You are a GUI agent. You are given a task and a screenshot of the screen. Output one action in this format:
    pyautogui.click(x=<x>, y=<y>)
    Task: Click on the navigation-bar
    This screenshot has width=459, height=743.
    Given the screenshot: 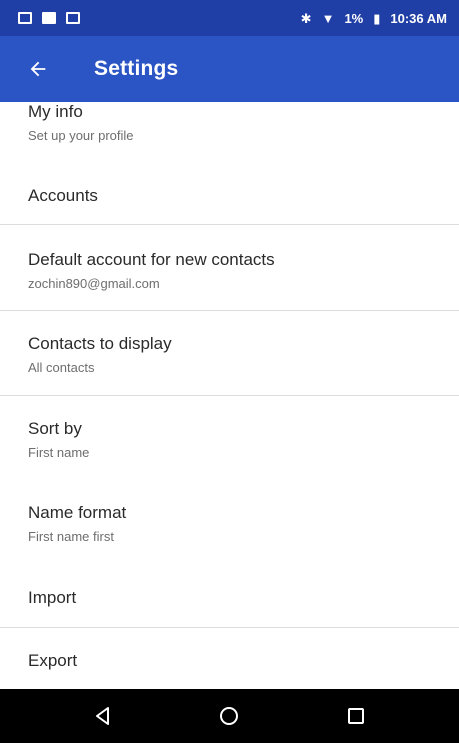 What is the action you would take?
    pyautogui.click(x=229, y=716)
    